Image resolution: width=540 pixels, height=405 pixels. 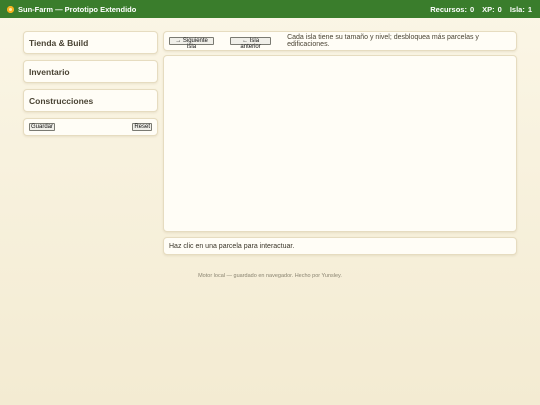 What do you see at coordinates (59, 42) in the screenshot?
I see `shop-build-title: Tienda & Build` at bounding box center [59, 42].